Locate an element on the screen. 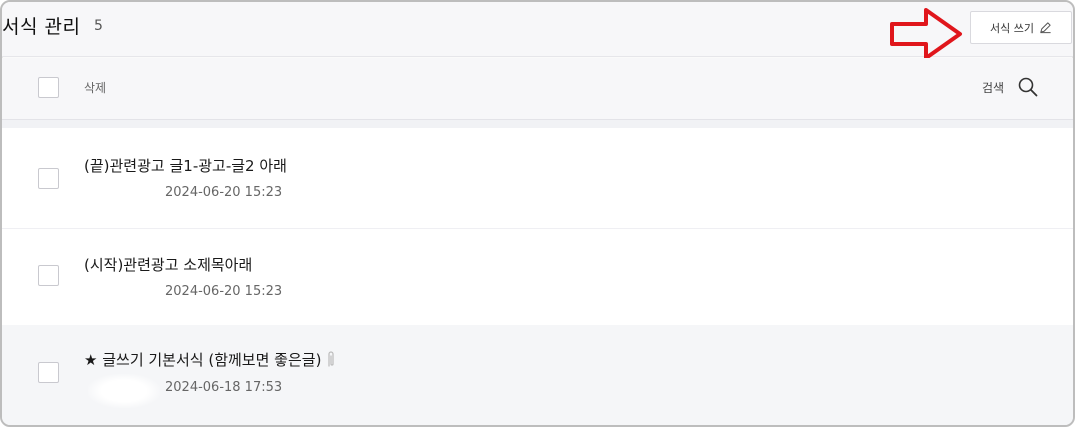 This screenshot has width=1075, height=427. template-title: ★ 글쓰기 기본서식 (함께보면 좋은글) is located at coordinates (202, 360).